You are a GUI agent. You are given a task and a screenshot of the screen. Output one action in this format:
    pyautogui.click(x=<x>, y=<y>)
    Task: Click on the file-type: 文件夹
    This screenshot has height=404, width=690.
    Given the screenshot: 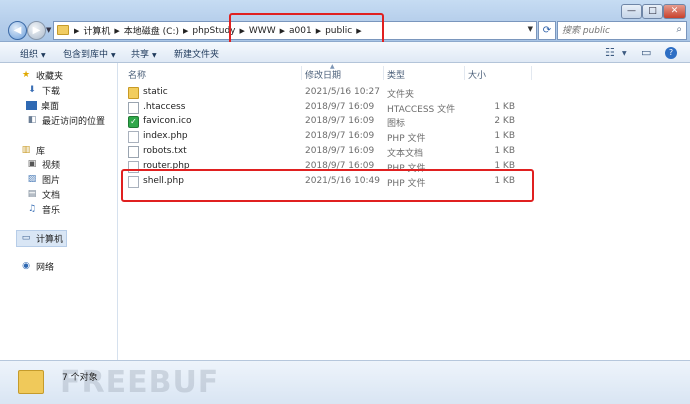 What is the action you would take?
    pyautogui.click(x=401, y=95)
    